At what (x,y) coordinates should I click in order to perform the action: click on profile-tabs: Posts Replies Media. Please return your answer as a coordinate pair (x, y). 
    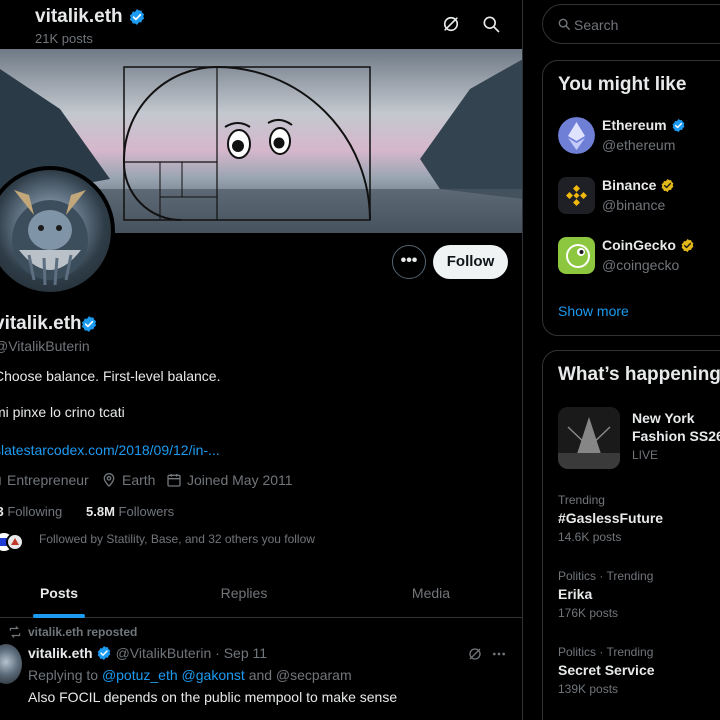
    Looking at the image, I should click on (261, 593).